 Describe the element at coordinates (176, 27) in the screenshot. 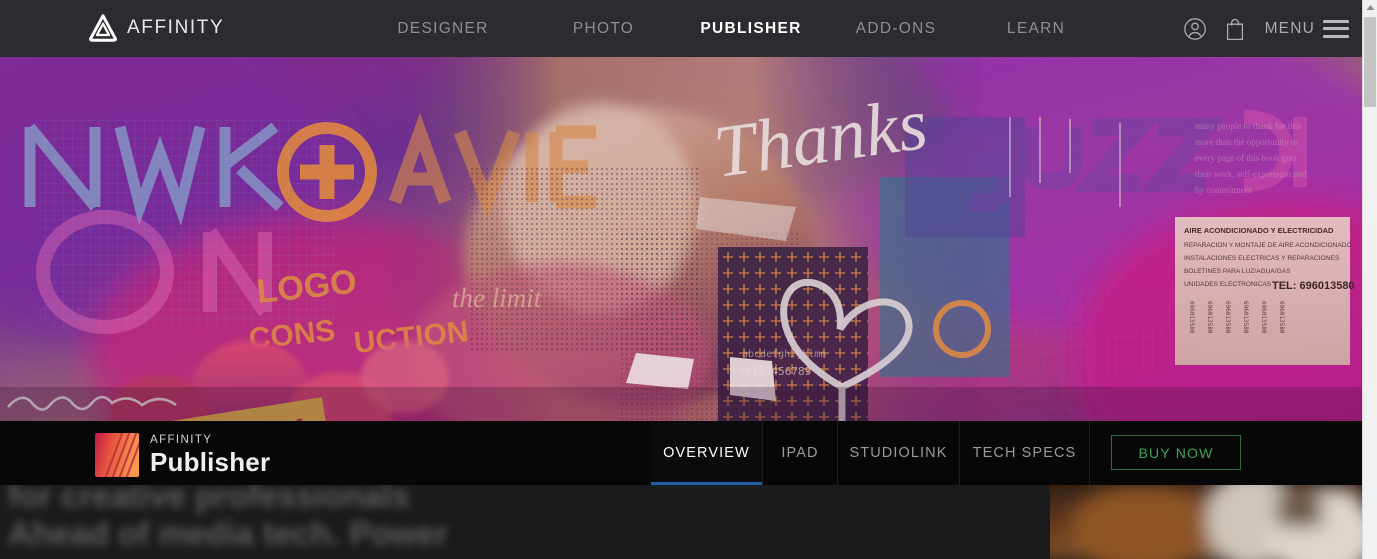

I see `affinity-wordmark: AFFINITY` at that location.